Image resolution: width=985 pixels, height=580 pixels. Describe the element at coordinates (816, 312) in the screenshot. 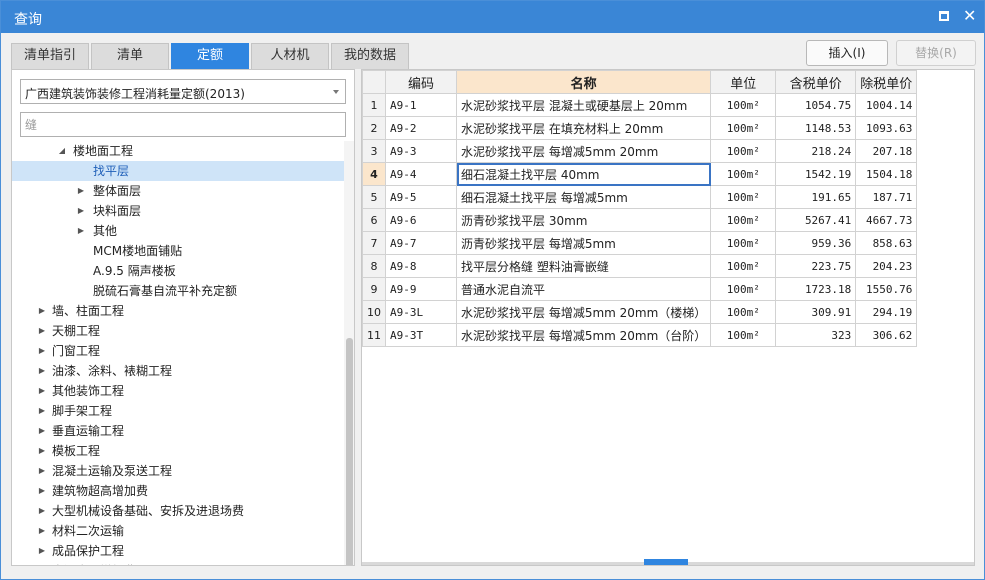

I see `price-with-tax-cell: 309.91` at that location.